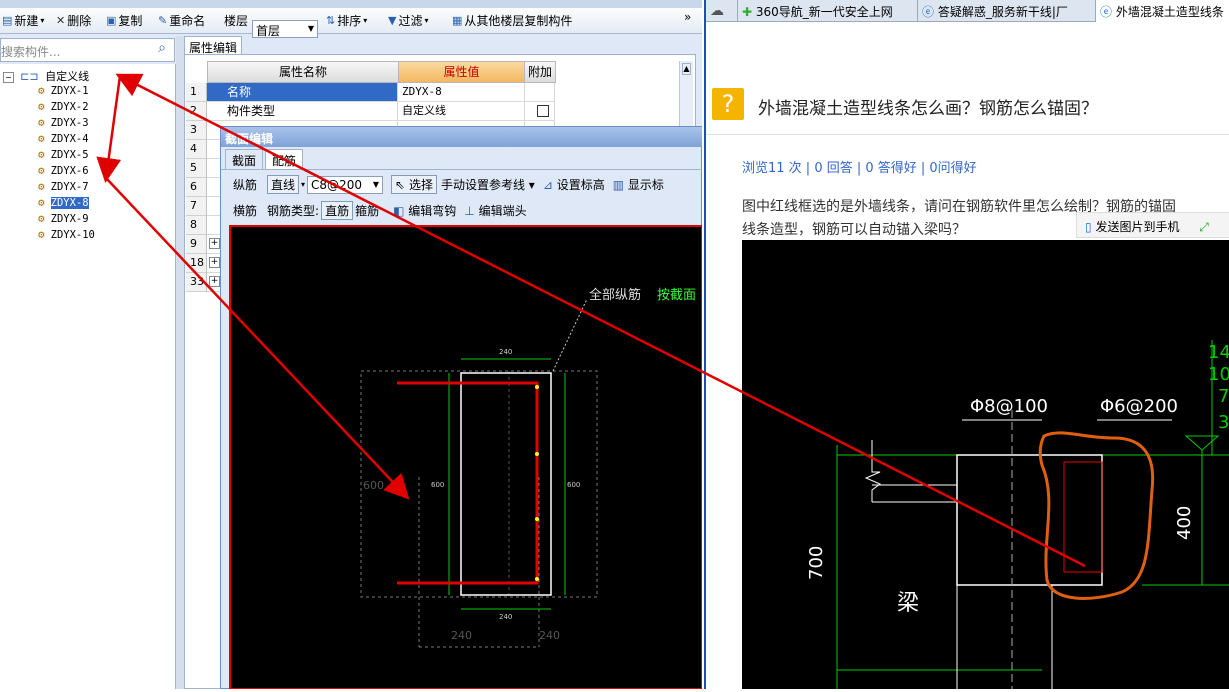 Image resolution: width=1229 pixels, height=692 pixels. What do you see at coordinates (512, 20) in the screenshot?
I see `copy-from-floor-button: ▦ 从其他楼层复制构件` at bounding box center [512, 20].